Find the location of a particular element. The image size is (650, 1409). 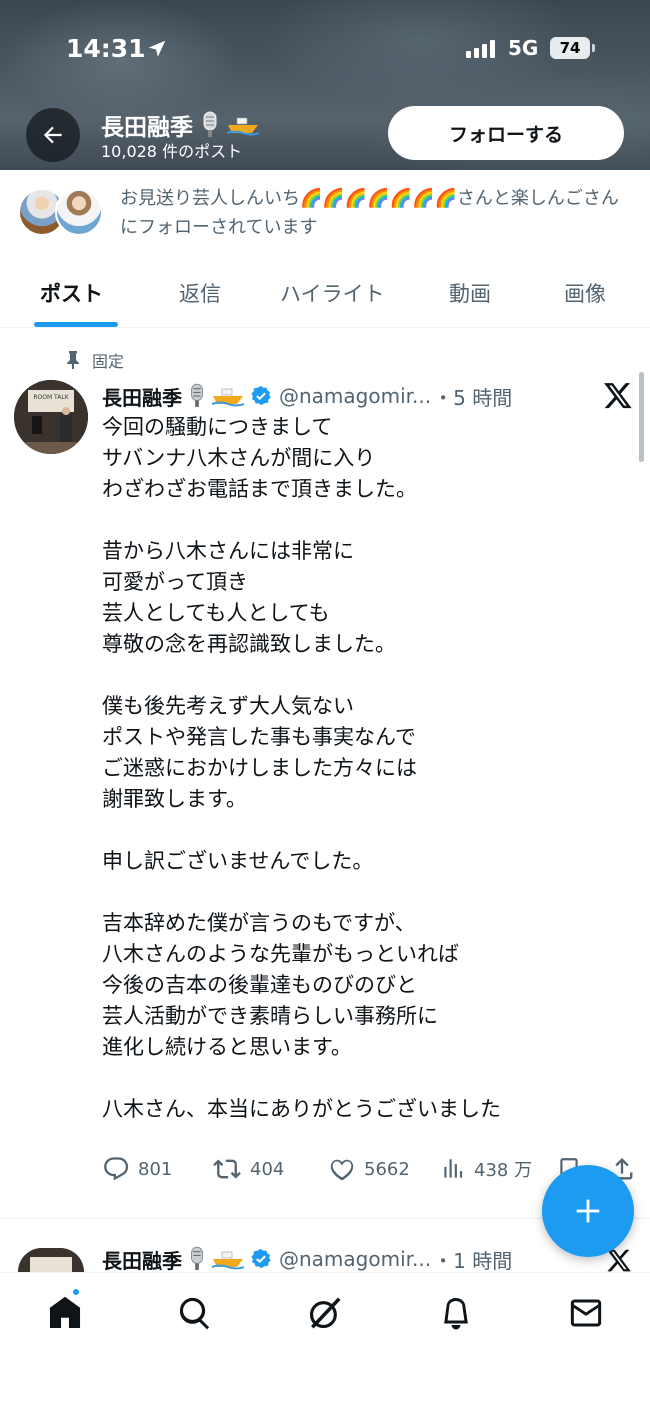

post-body-line: 謝罪致します。 is located at coordinates (174, 799).